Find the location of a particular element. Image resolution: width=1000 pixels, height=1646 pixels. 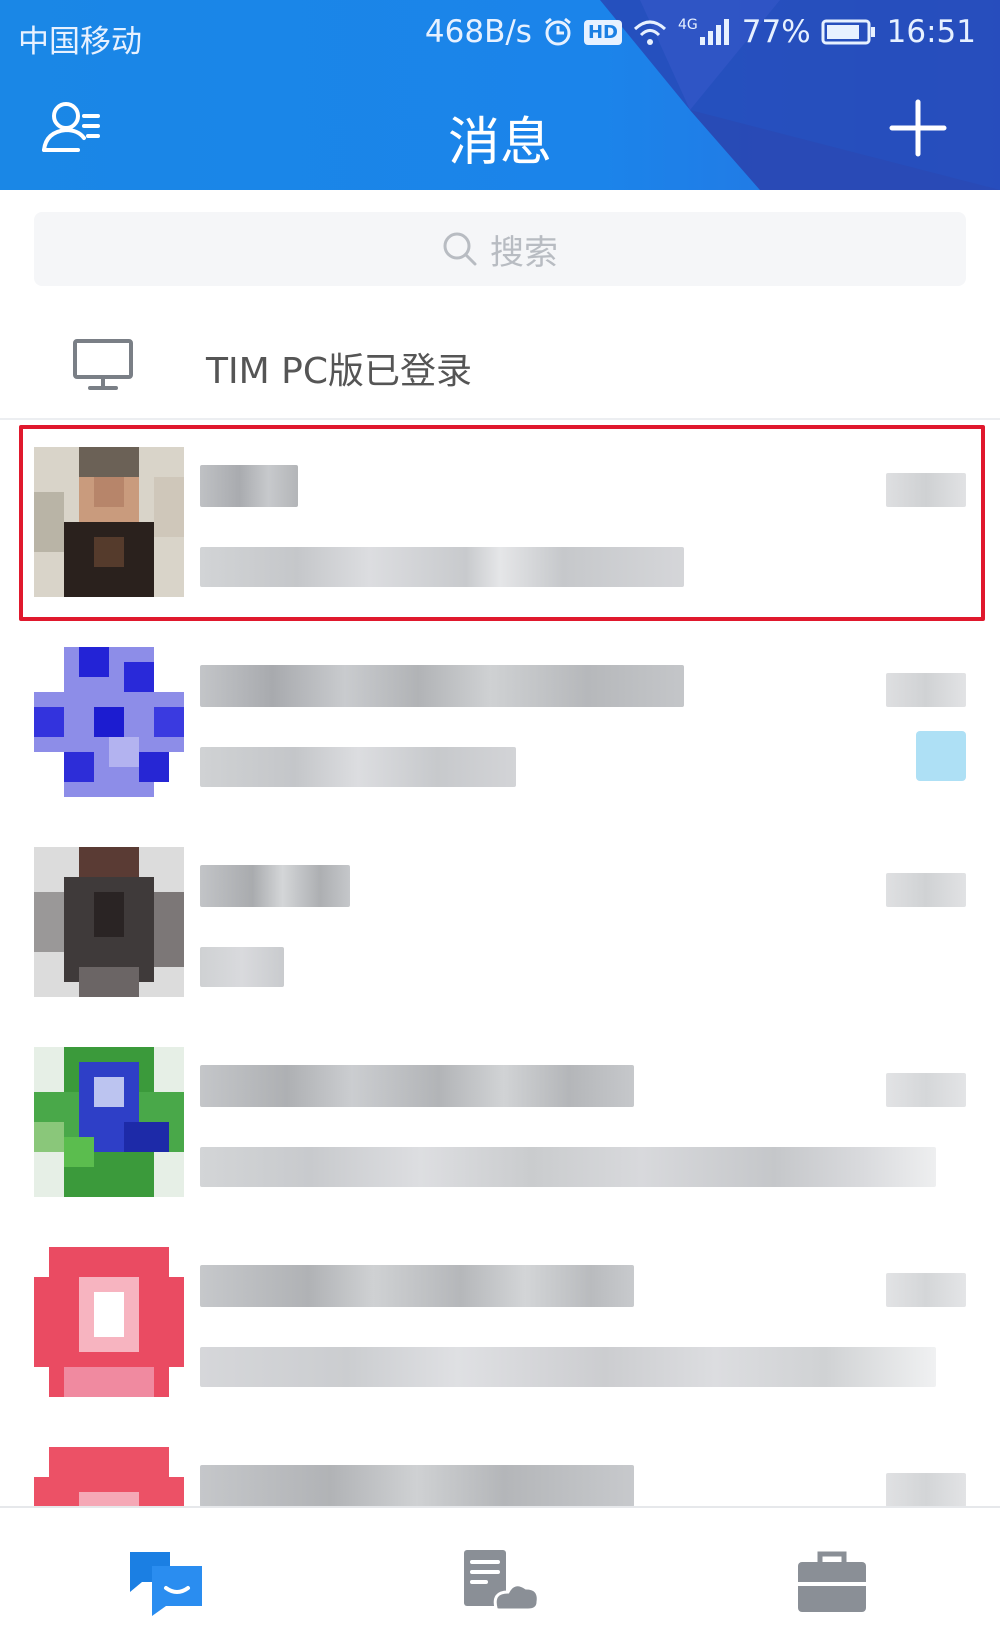

pc-login-banner: TIM PC版已登录 is located at coordinates (500, 369).